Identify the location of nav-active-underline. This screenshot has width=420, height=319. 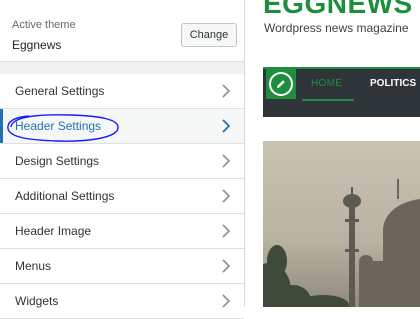
(328, 100).